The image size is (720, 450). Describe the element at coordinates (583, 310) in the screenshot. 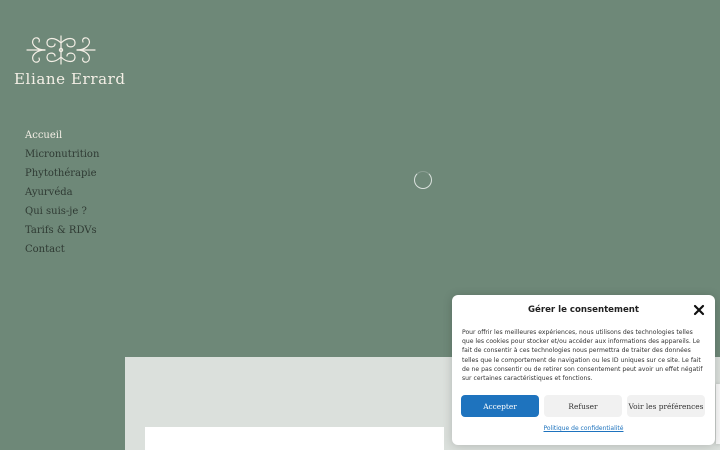

I see `consent-title: Gérer le consentement` at that location.